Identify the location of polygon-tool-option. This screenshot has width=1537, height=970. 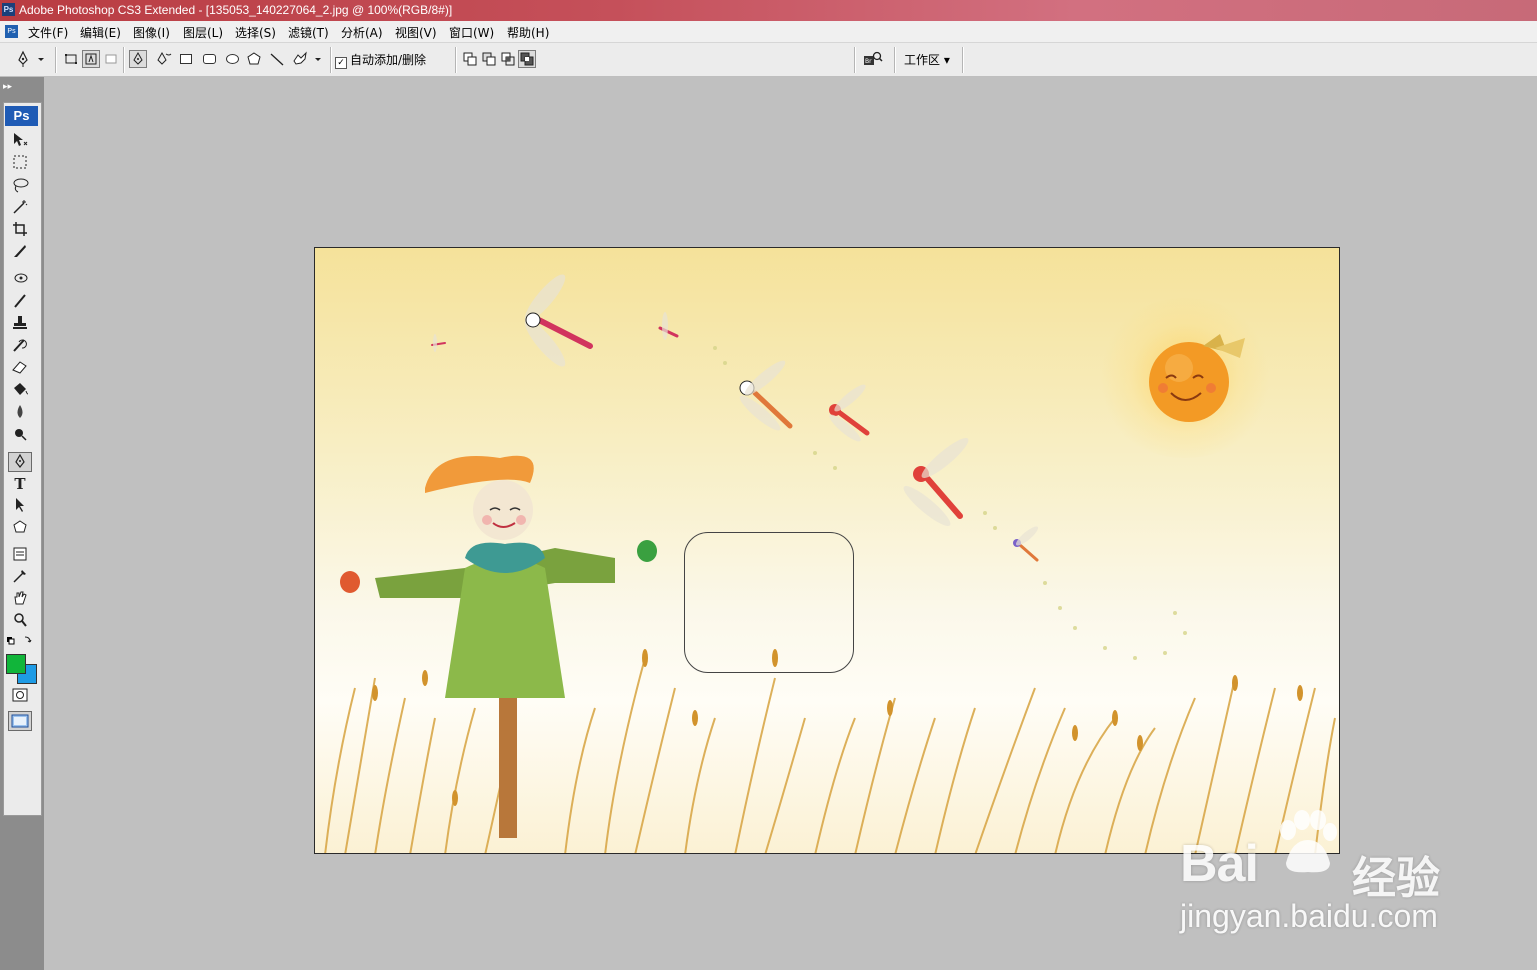
(254, 59).